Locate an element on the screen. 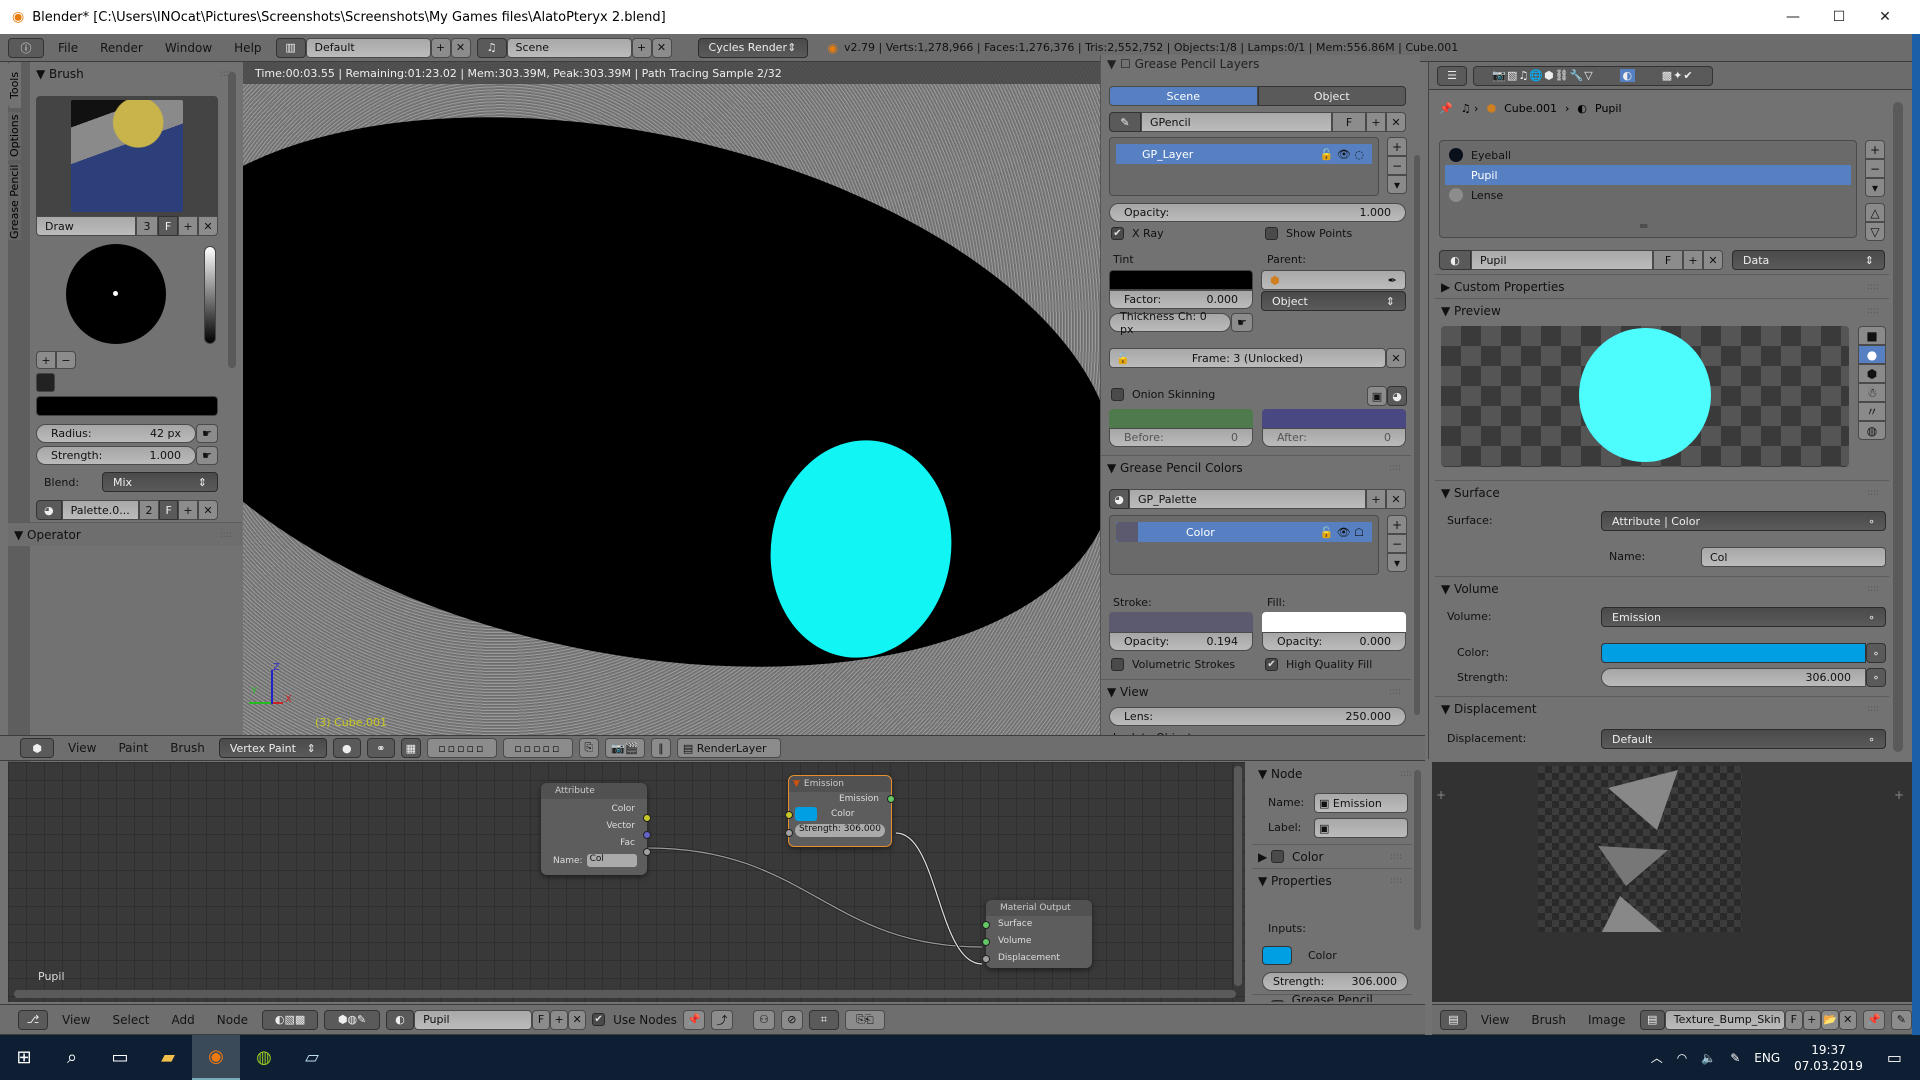 The height and width of the screenshot is (1080, 1920). tab-scene: Scene is located at coordinates (1183, 96).